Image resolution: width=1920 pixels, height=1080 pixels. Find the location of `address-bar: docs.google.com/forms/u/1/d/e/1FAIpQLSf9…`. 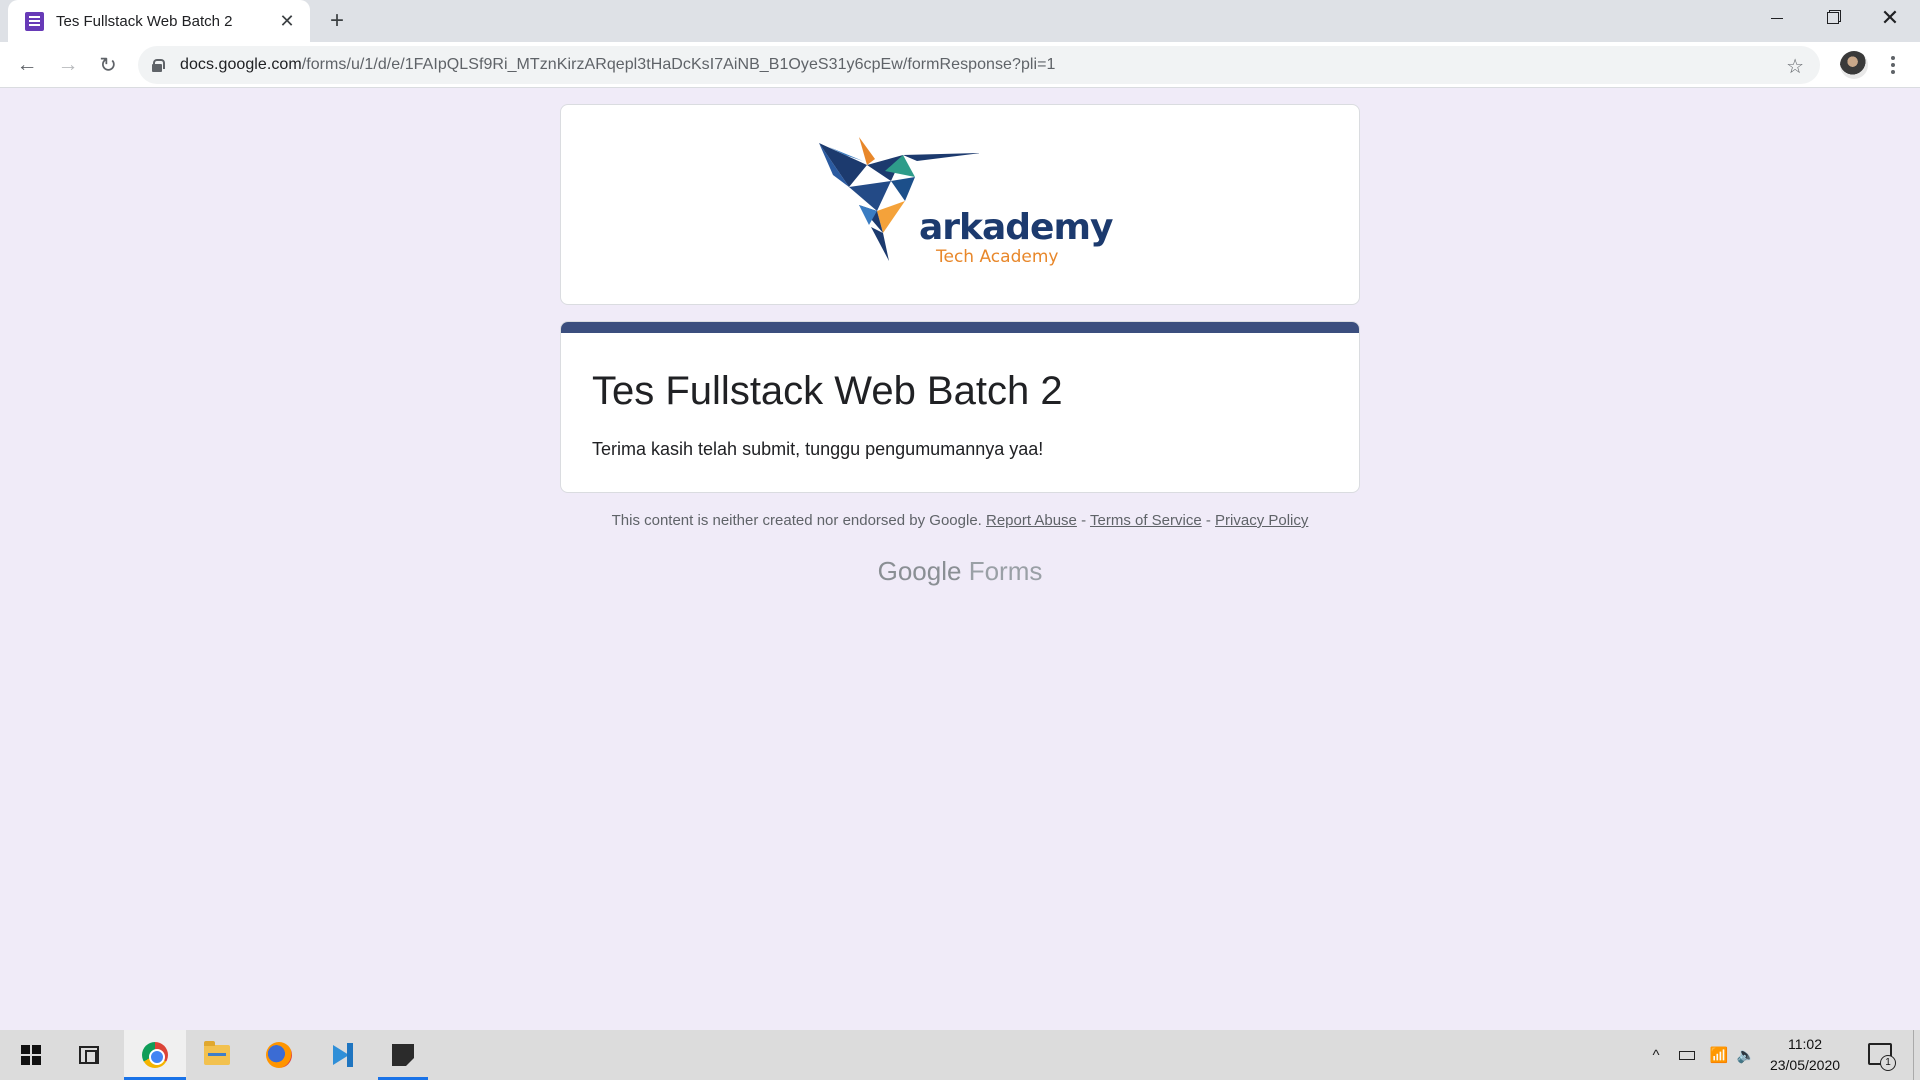

address-bar: docs.google.com/forms/u/1/d/e/1FAIpQLSf9… is located at coordinates (979, 65).